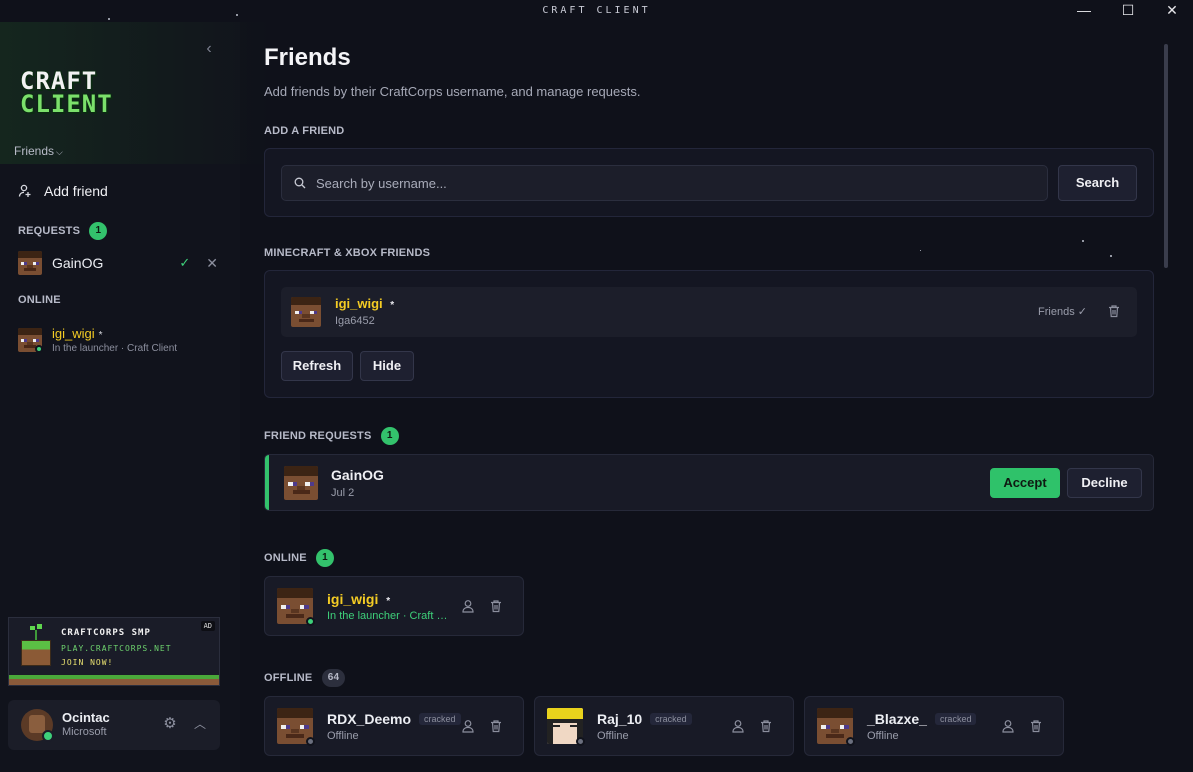 The width and height of the screenshot is (1193, 772). Describe the element at coordinates (300, 183) in the screenshot. I see `search-icon` at that location.